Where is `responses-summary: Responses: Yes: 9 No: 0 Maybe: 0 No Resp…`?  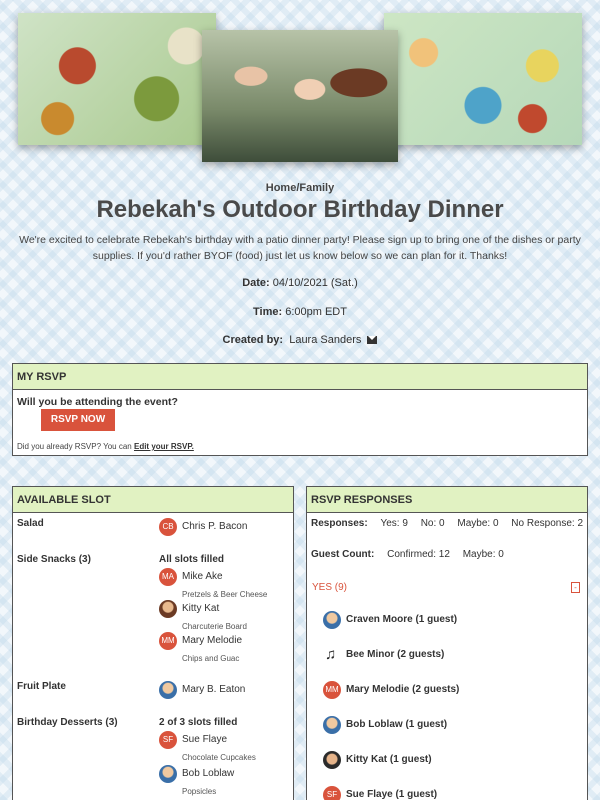
responses-summary: Responses: Yes: 9 No: 0 Maybe: 0 No Resp… is located at coordinates (447, 523).